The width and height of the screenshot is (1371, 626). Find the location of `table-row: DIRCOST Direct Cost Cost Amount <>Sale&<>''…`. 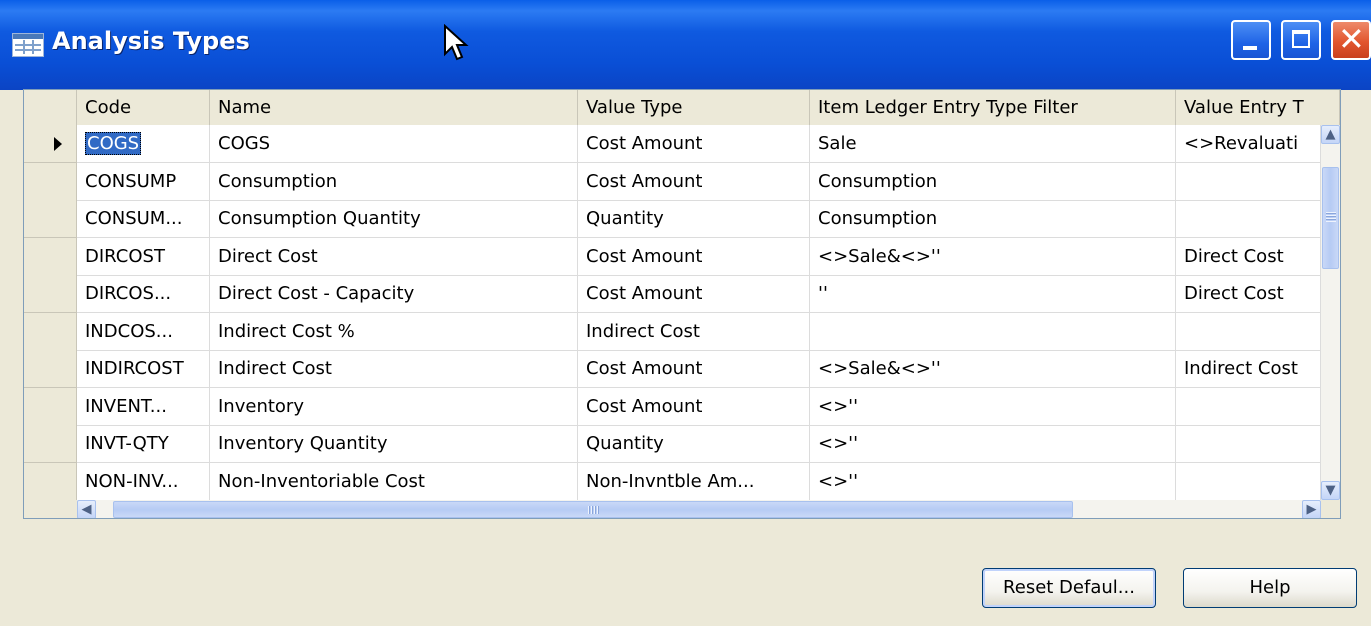

table-row: DIRCOST Direct Cost Cost Amount <>Sale&<>''… is located at coordinates (682, 256).